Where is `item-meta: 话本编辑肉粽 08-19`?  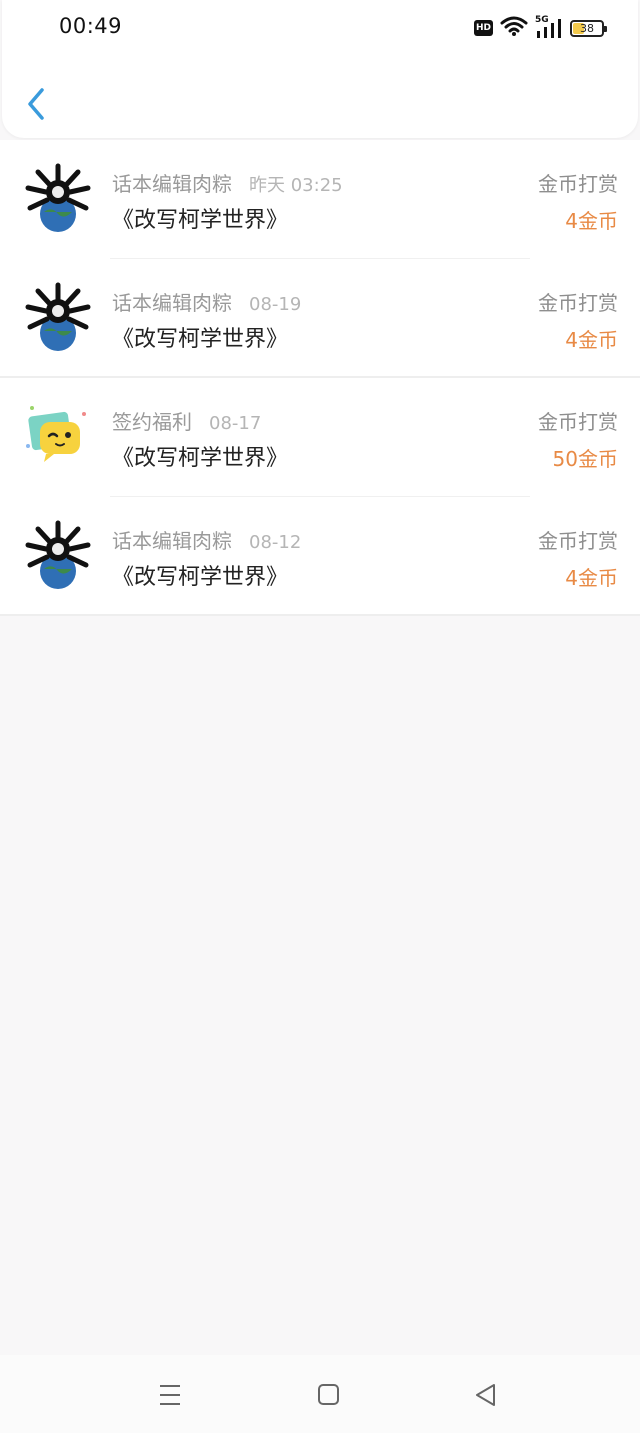
item-meta: 话本编辑肉粽 08-19 is located at coordinates (206, 301).